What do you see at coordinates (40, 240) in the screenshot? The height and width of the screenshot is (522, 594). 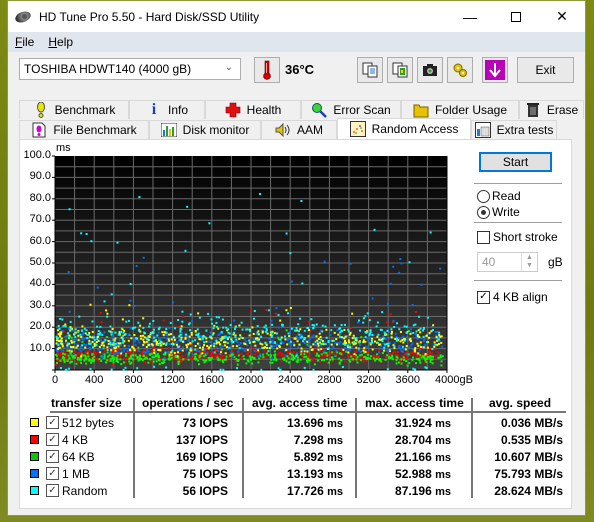 I see `y-tick-label: 60.0` at bounding box center [40, 240].